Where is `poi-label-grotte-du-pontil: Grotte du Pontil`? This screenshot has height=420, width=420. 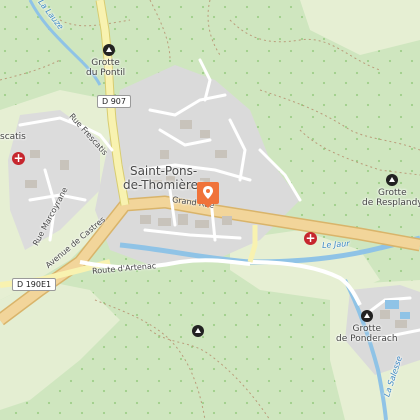
poi-label-grotte-du-pontil: Grotte du Pontil is located at coordinates (105, 68).